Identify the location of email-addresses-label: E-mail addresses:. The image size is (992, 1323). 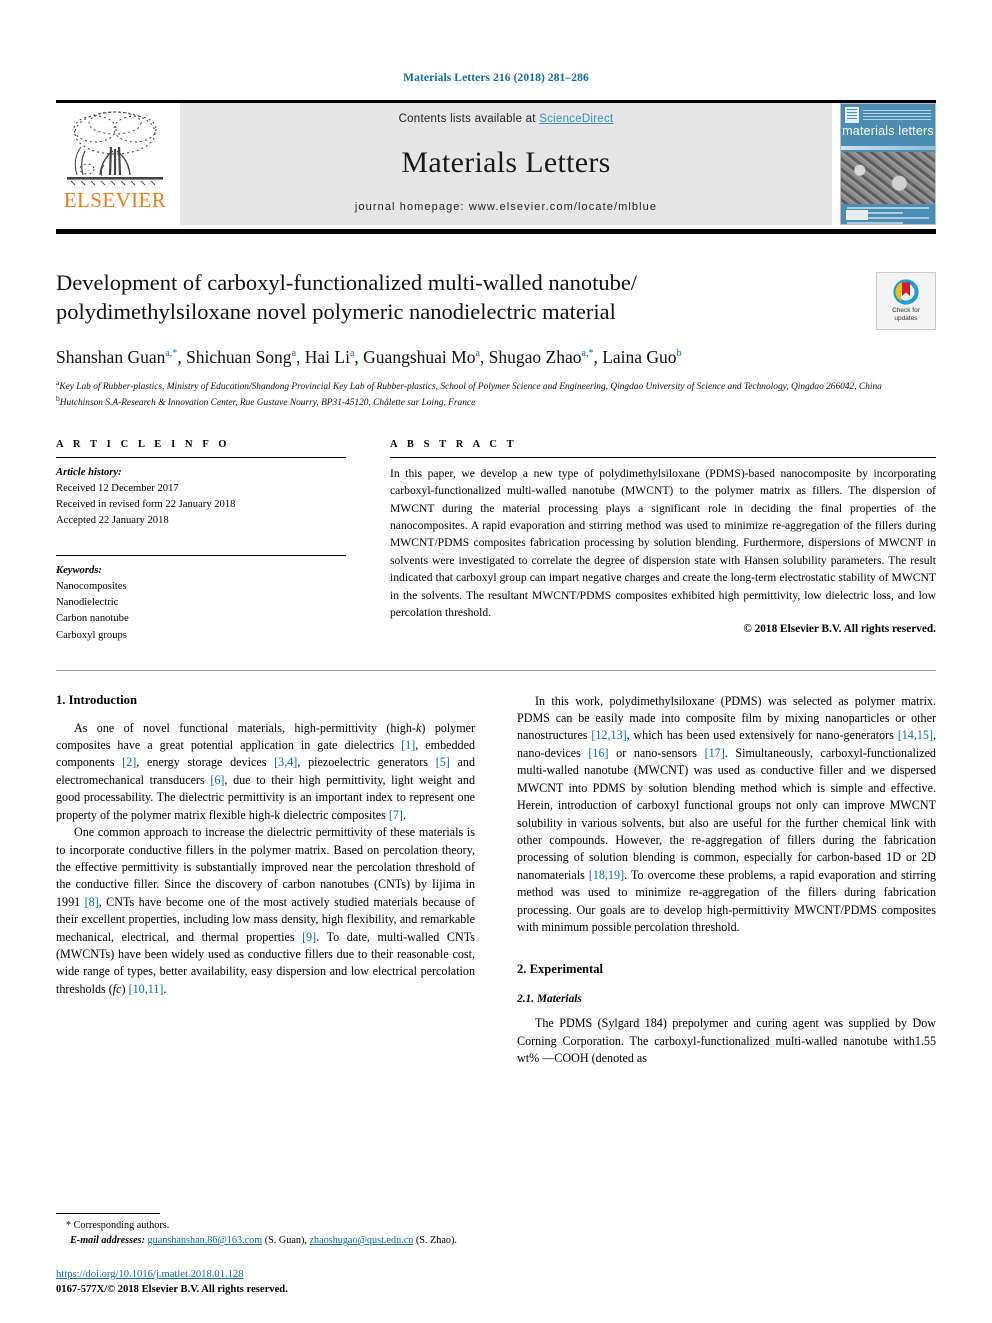
(107, 1241).